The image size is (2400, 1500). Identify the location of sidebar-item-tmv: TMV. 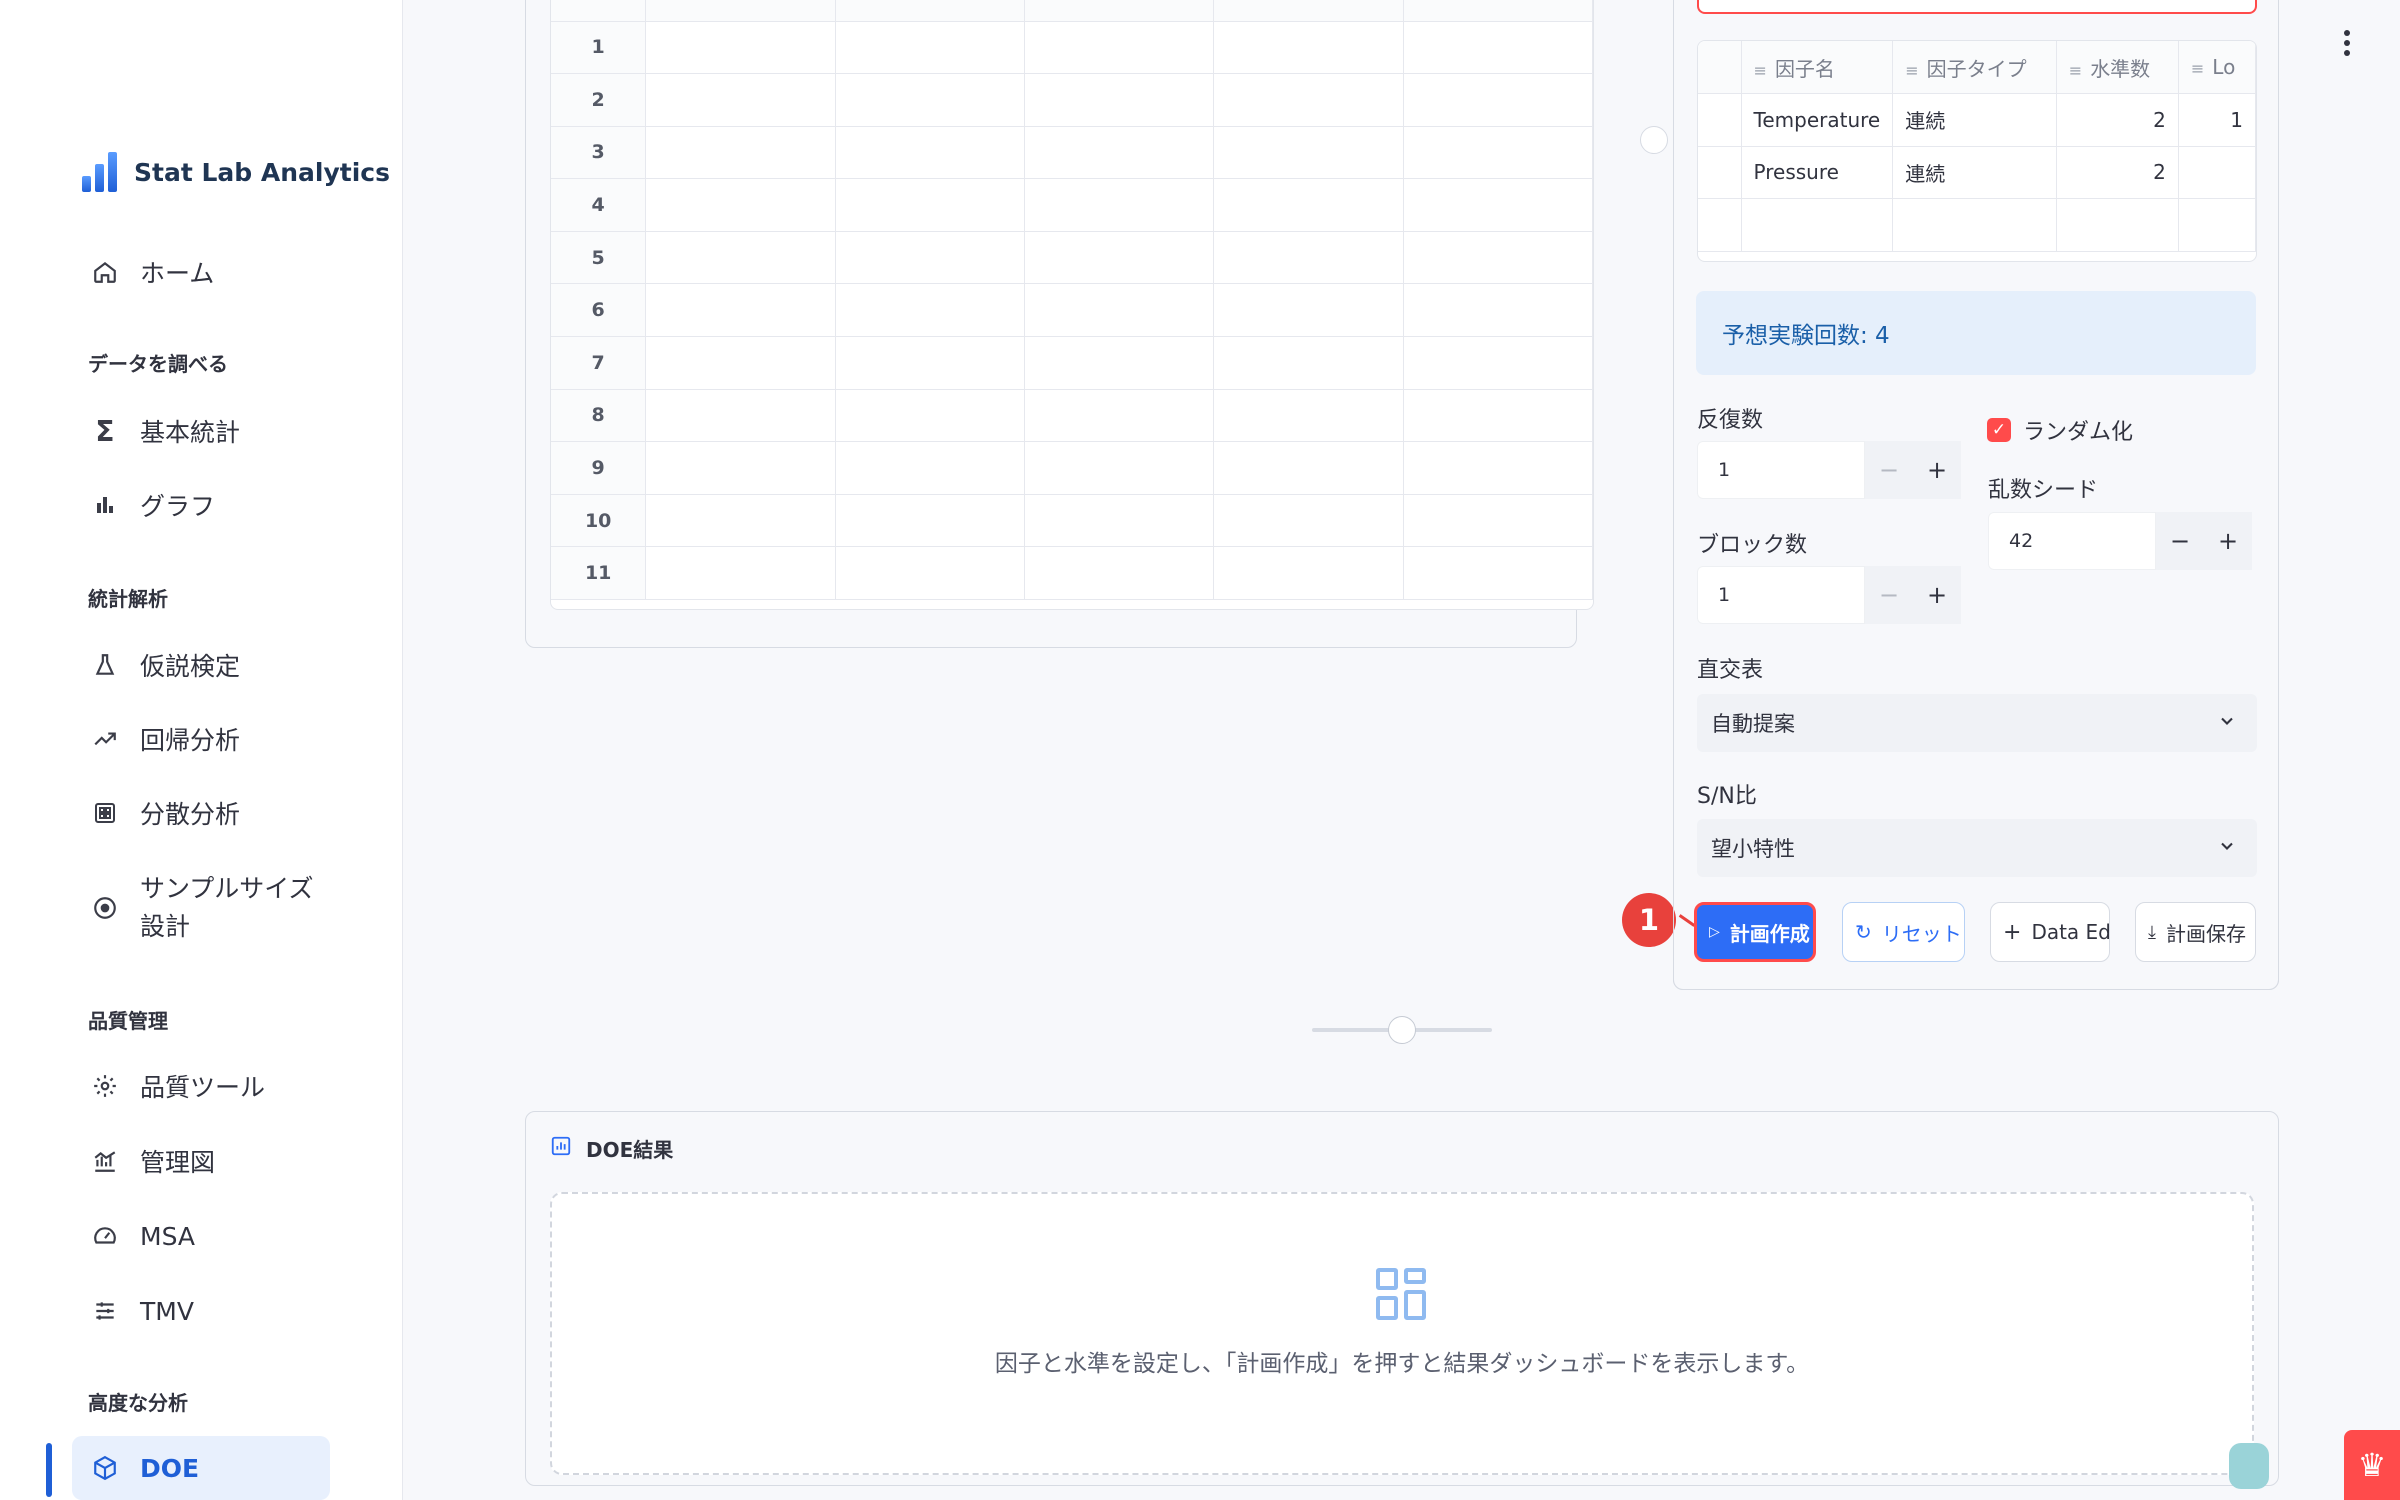
(201, 1311).